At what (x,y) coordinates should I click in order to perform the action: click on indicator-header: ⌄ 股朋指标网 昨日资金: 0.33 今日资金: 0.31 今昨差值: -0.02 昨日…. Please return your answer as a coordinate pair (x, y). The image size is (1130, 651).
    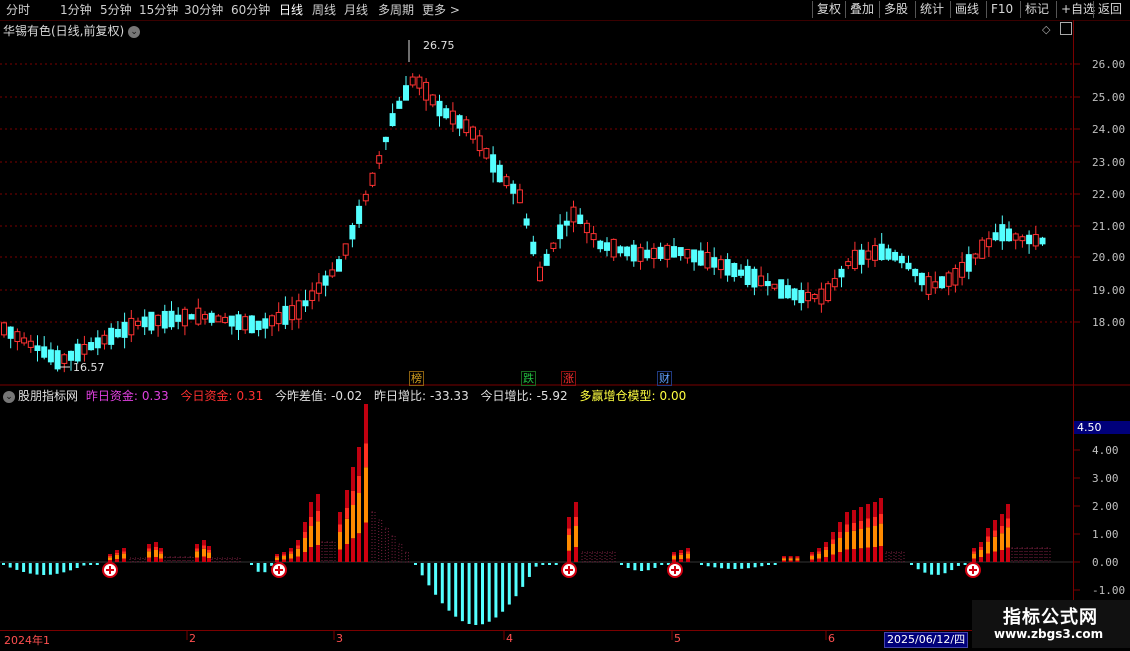
    Looking at the image, I should click on (348, 395).